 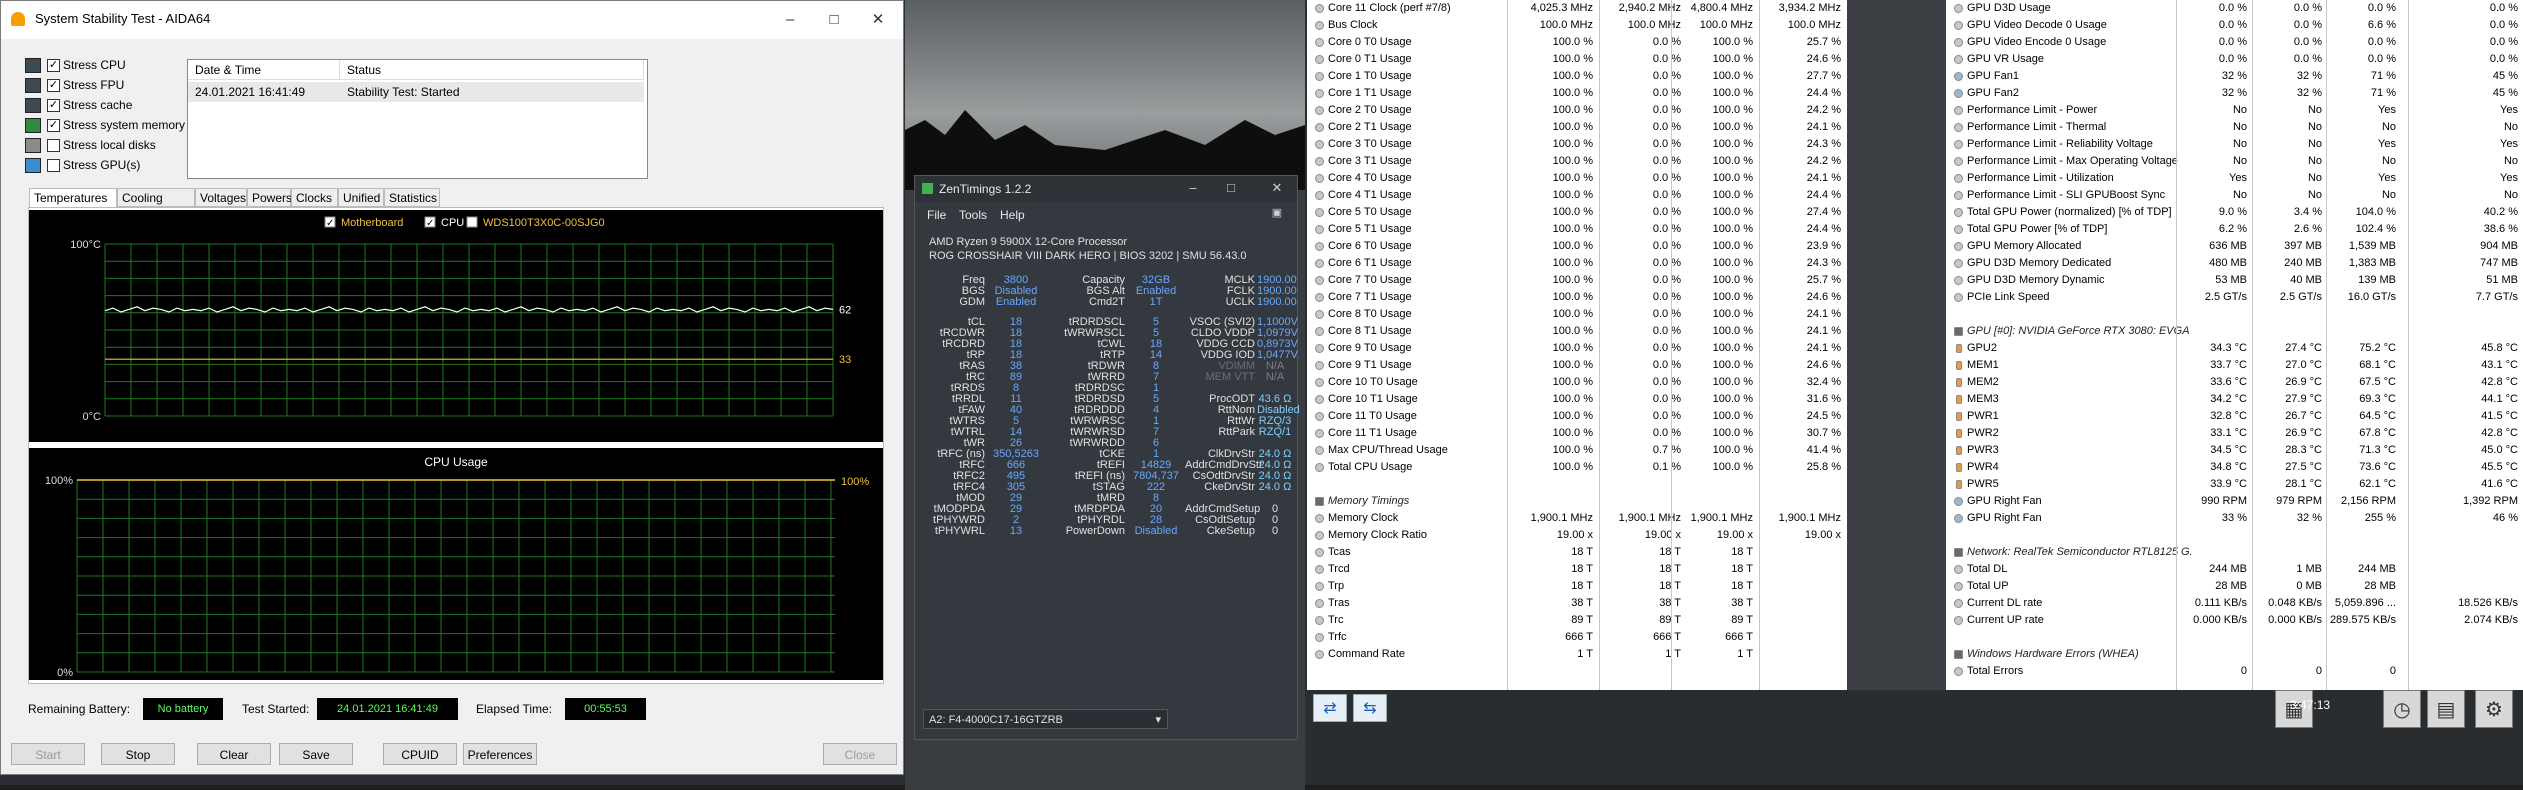 What do you see at coordinates (936, 215) in the screenshot?
I see `menu-file: File` at bounding box center [936, 215].